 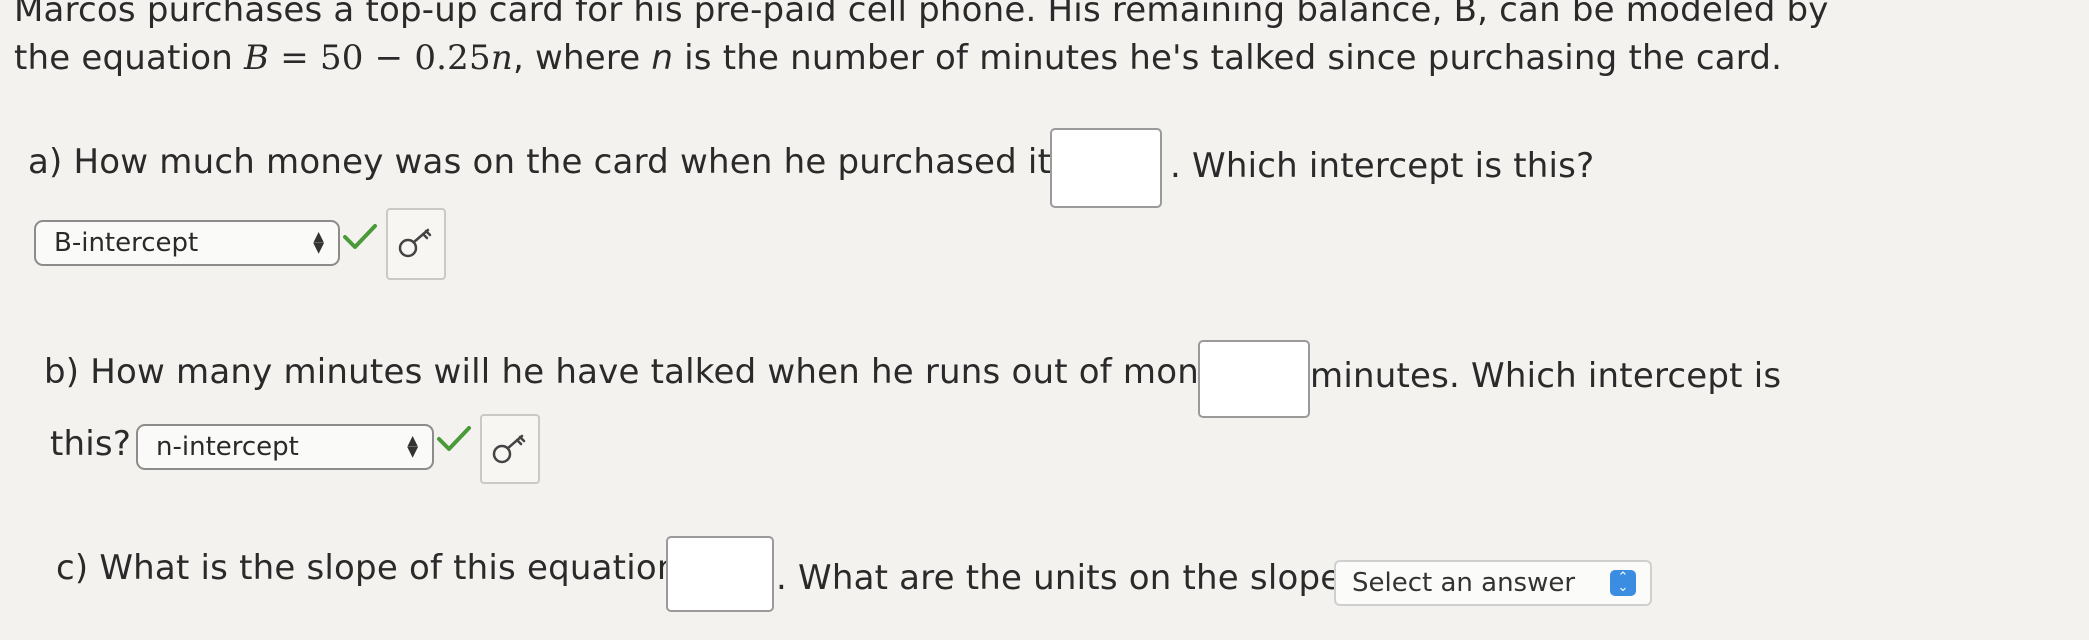 I want to click on chevron-updown-icon: ⌃ ⌄, so click(x=1623, y=583).